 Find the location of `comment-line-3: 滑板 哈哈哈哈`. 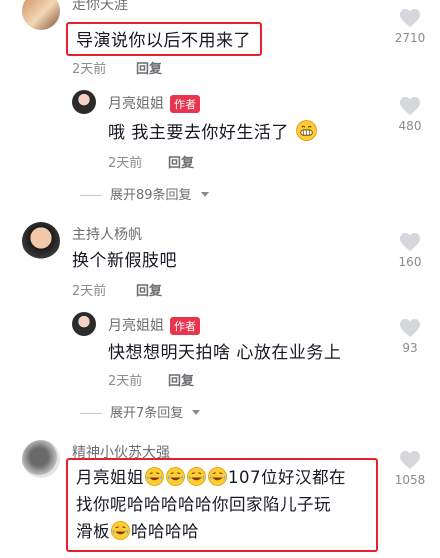

comment-line-3: 滑板 哈哈哈哈 is located at coordinates (211, 531).